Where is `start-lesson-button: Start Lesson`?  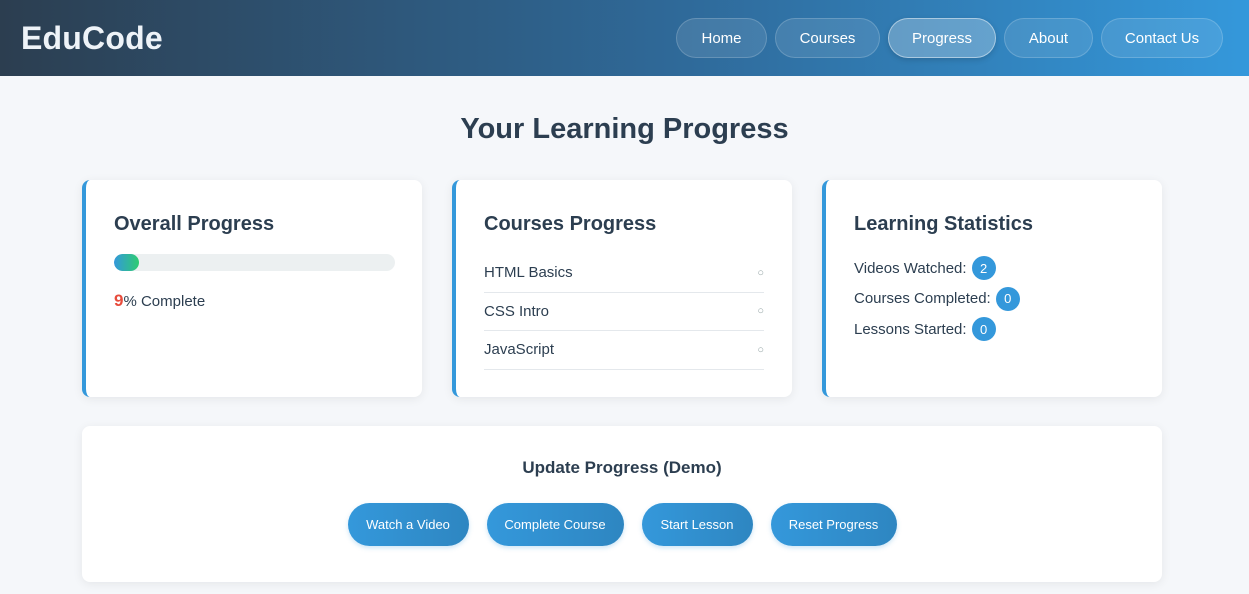
start-lesson-button: Start Lesson is located at coordinates (697, 524).